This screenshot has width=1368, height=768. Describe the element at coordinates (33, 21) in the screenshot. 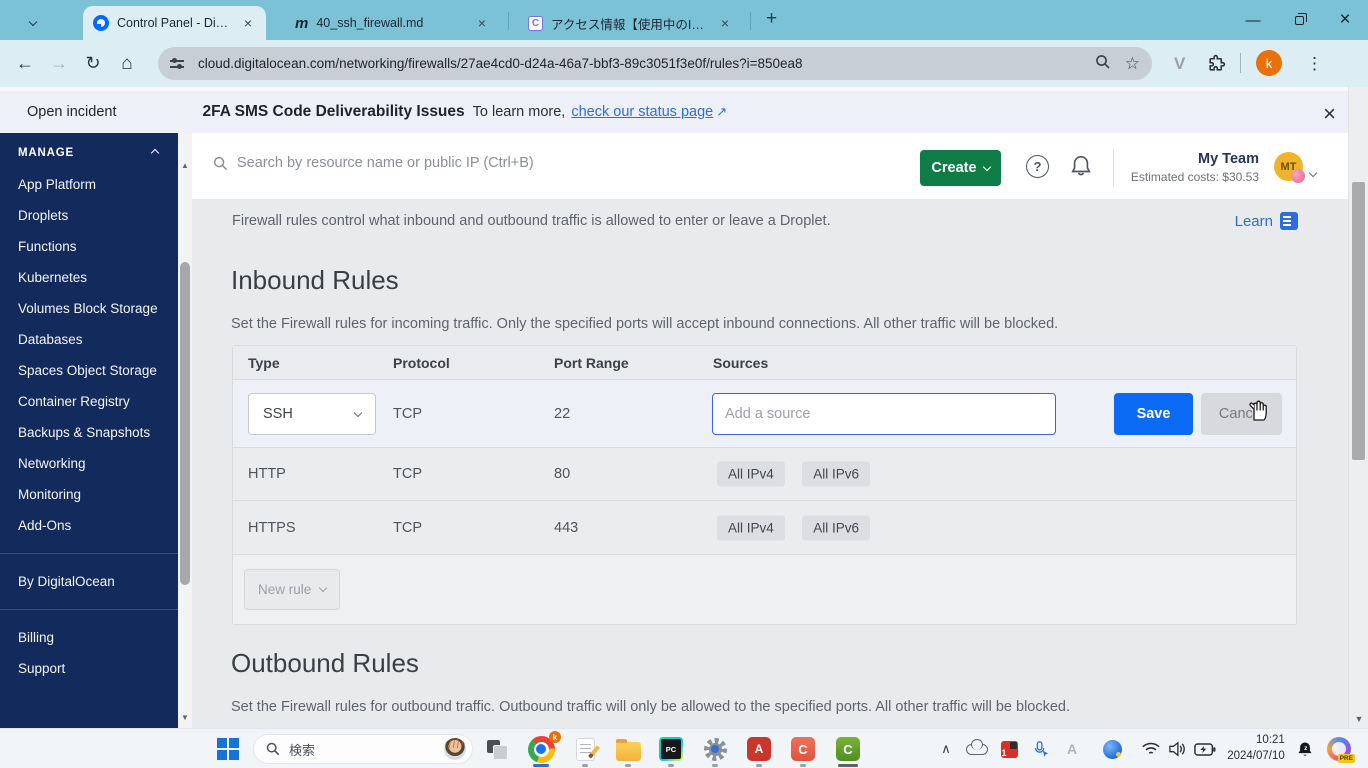

I see `tab-search-chevron-icon` at that location.